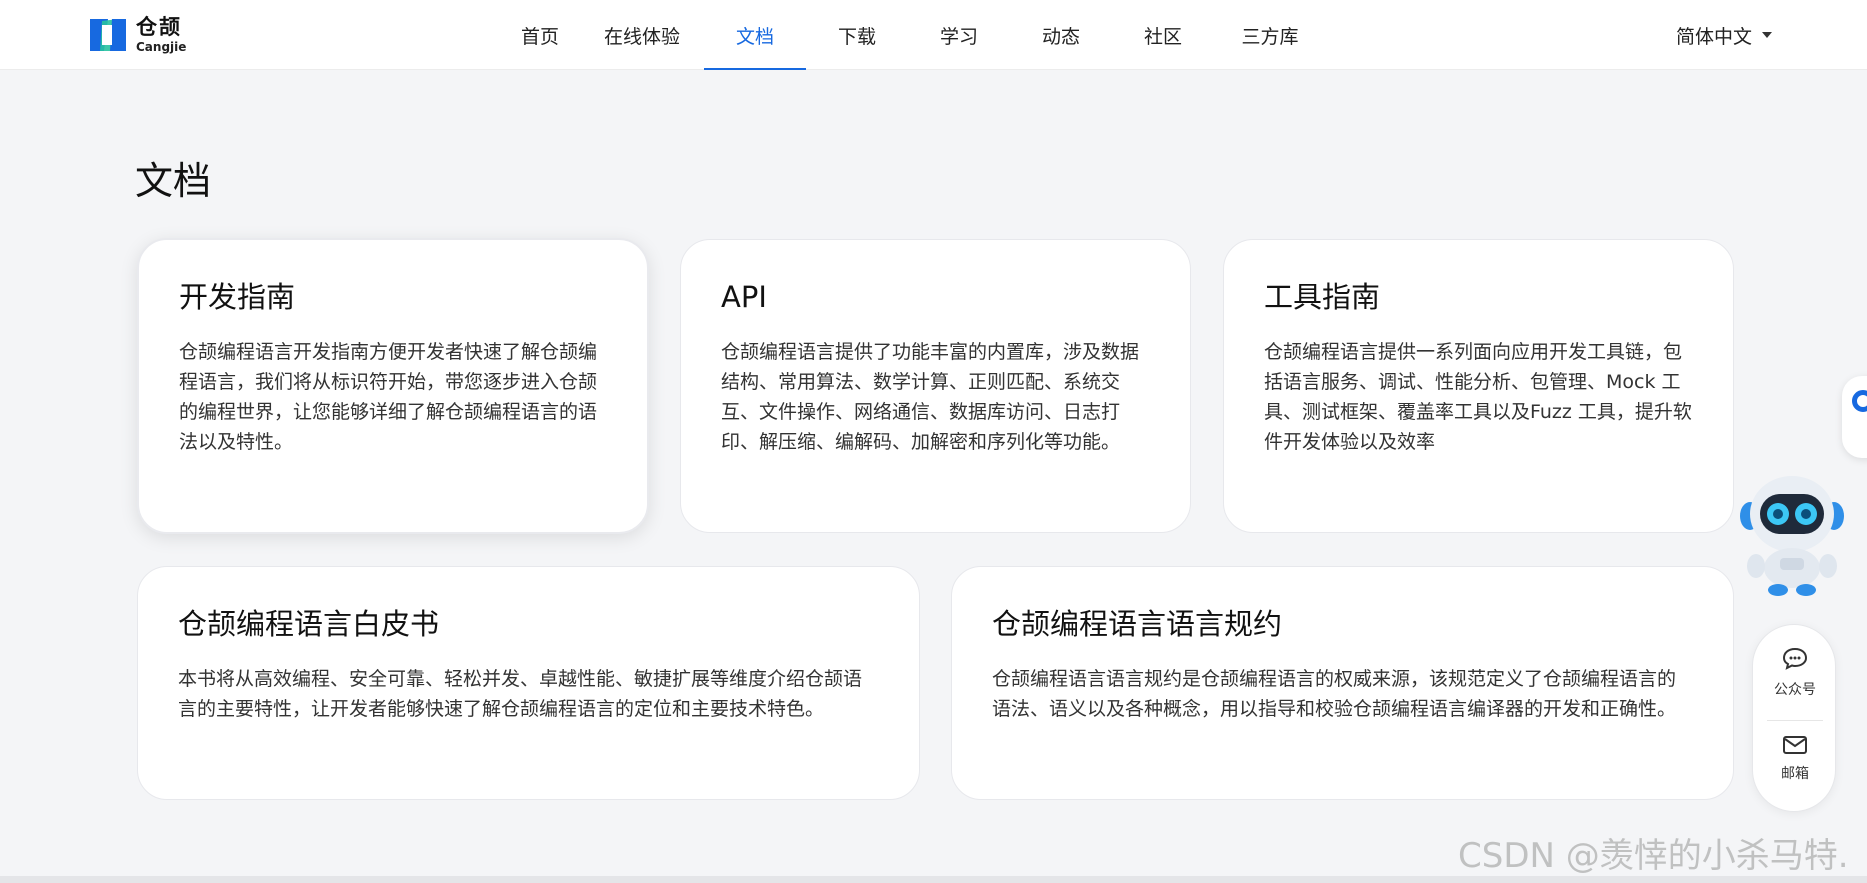 The width and height of the screenshot is (1867, 883). I want to click on chat-bubble-icon, so click(1795, 658).